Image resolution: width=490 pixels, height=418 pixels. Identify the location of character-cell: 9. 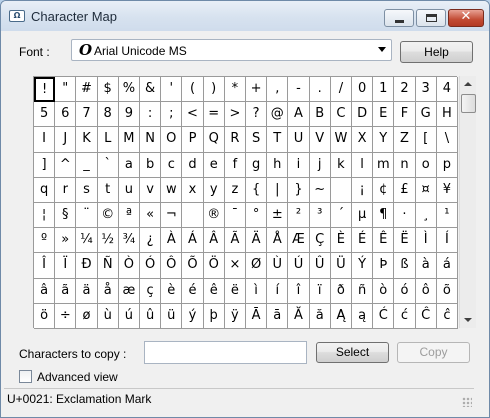
(129, 115).